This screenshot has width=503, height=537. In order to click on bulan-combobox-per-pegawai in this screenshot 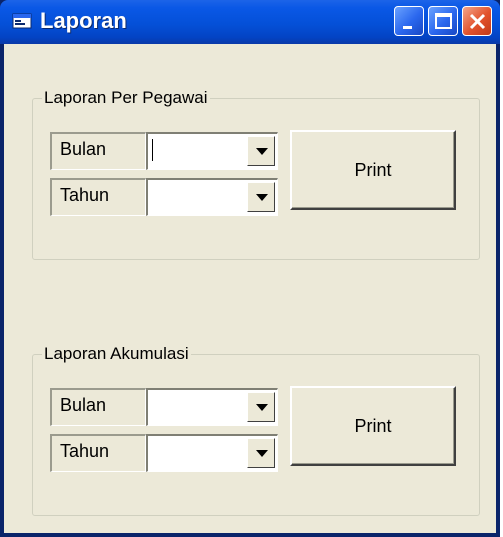, I will do `click(212, 151)`.